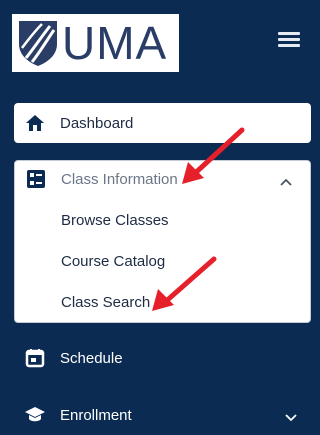 This screenshot has width=320, height=435. I want to click on chevron-down-icon, so click(291, 418).